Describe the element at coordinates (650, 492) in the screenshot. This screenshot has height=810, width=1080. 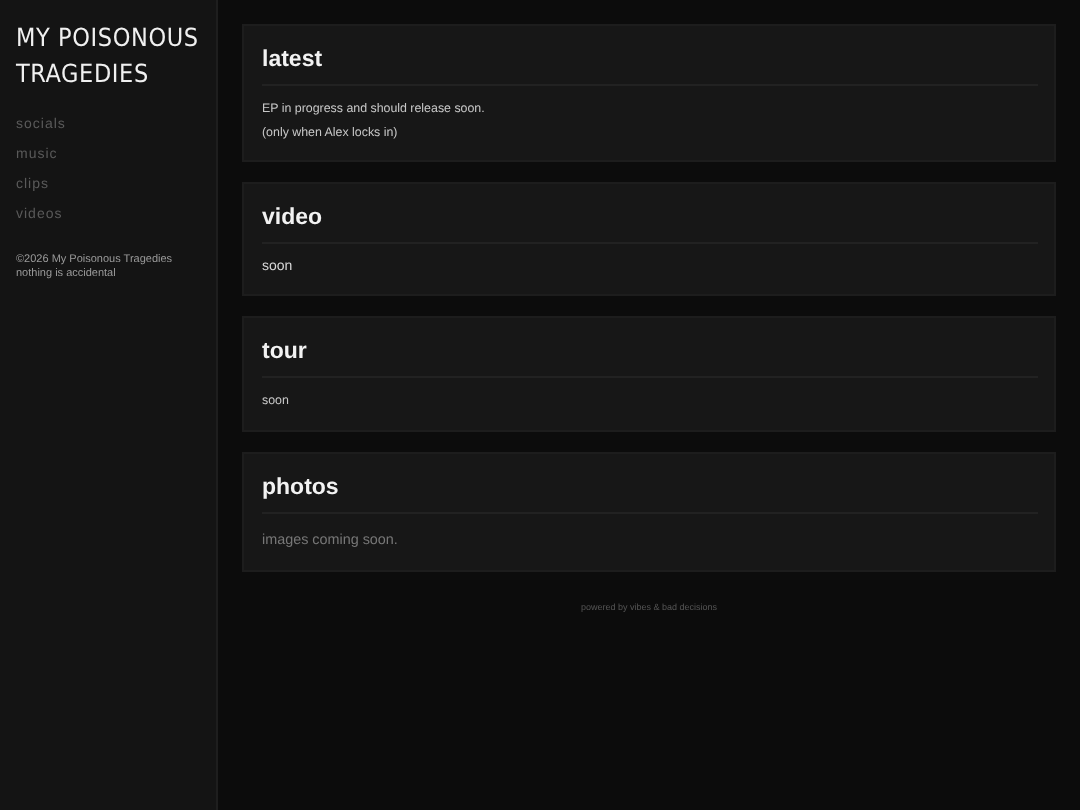
I see `section-heading: photos` at that location.